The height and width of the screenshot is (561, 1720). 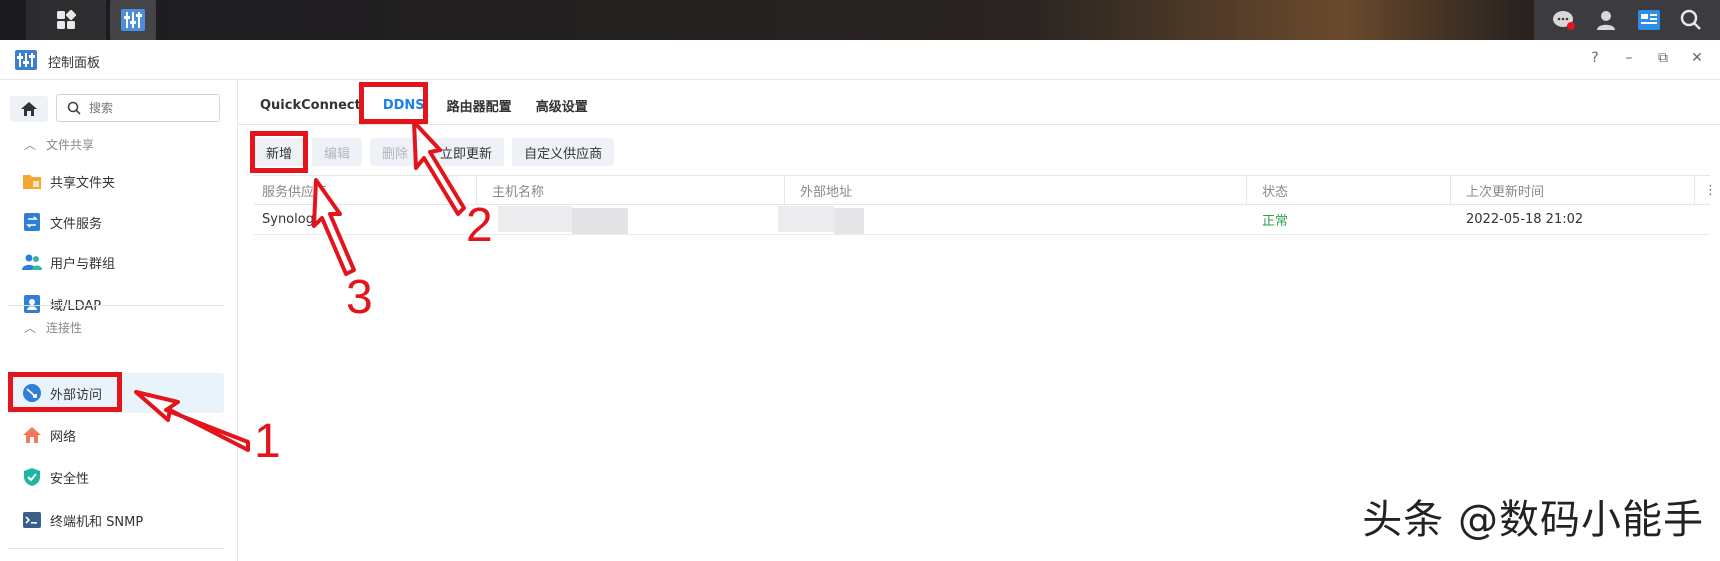 What do you see at coordinates (860, 20) in the screenshot?
I see `taskbar` at bounding box center [860, 20].